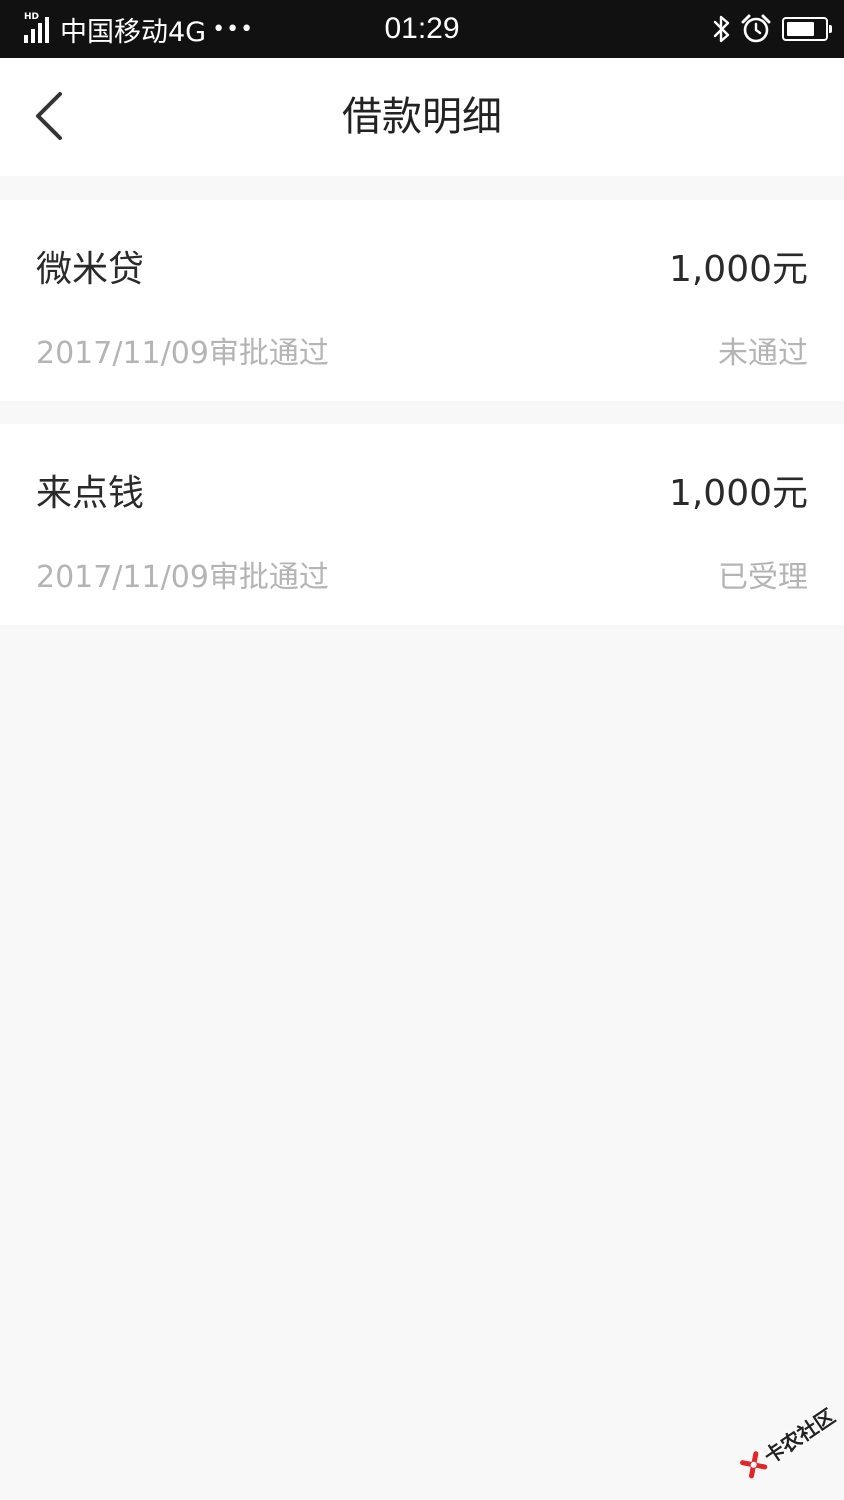 The width and height of the screenshot is (844, 1500). Describe the element at coordinates (90, 493) in the screenshot. I see `loan-name: 来点钱` at that location.